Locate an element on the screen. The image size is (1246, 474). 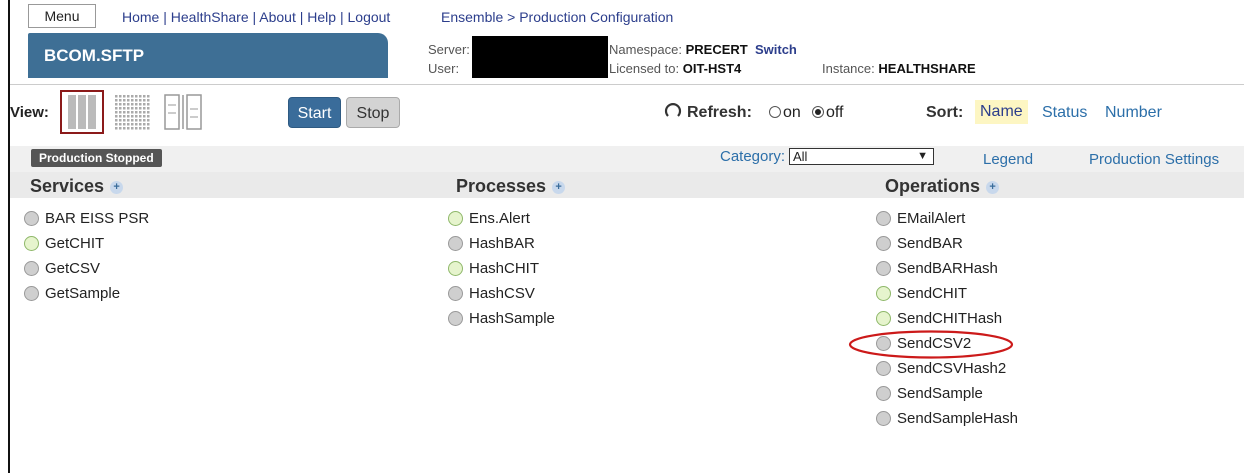
process-item-label: HashCSV is located at coordinates (502, 293).